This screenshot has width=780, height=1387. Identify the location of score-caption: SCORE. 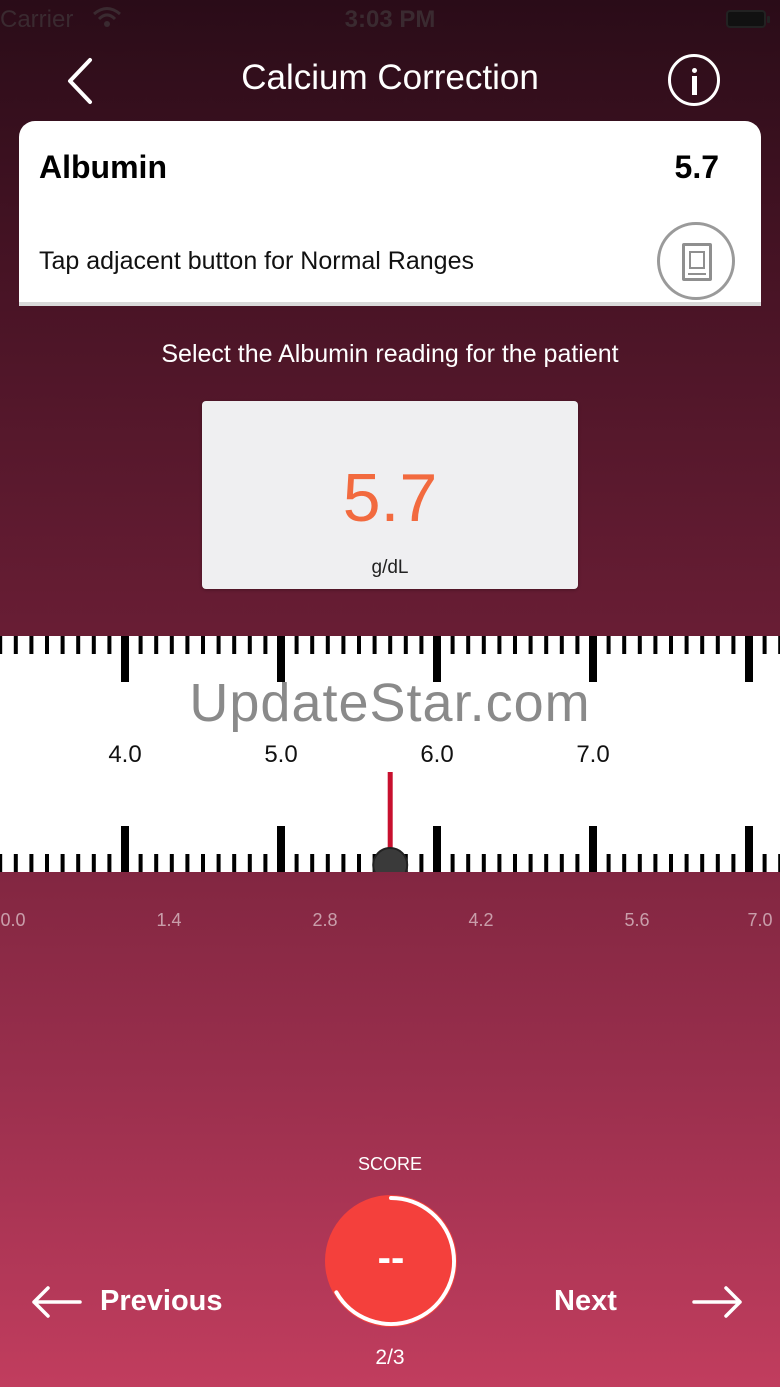
(389, 1164).